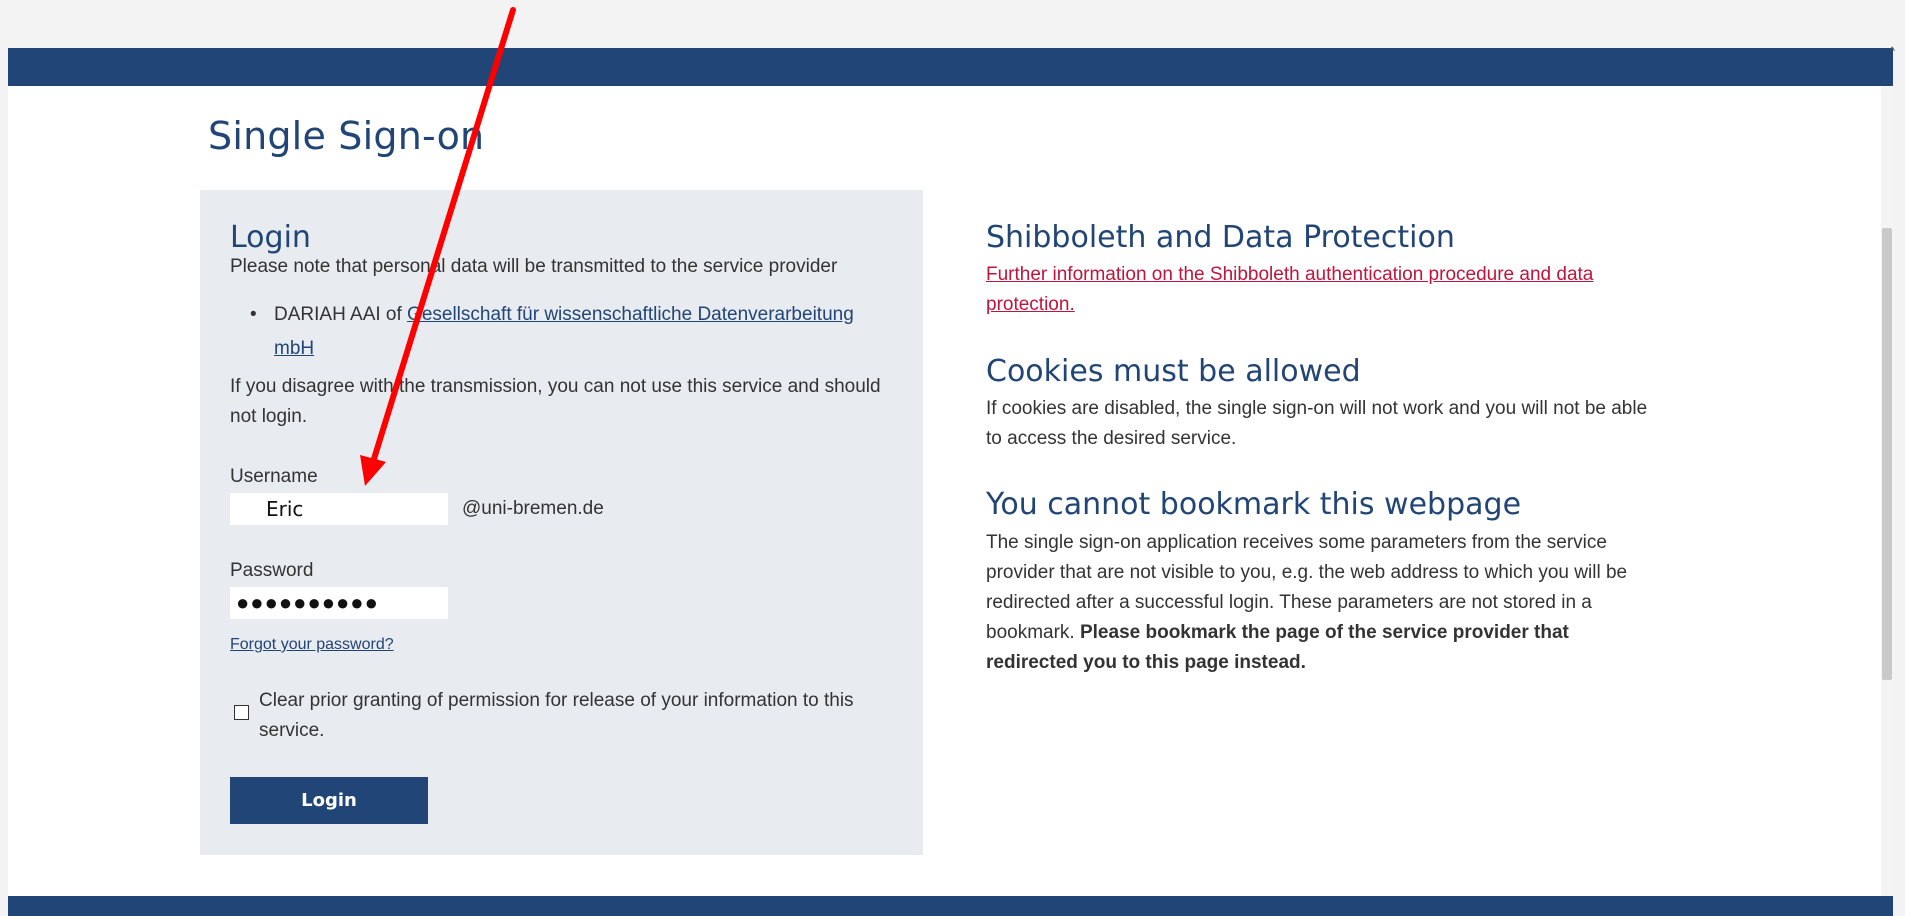 This screenshot has width=1905, height=916. Describe the element at coordinates (339, 509) in the screenshot. I see `username-input: Eric` at that location.